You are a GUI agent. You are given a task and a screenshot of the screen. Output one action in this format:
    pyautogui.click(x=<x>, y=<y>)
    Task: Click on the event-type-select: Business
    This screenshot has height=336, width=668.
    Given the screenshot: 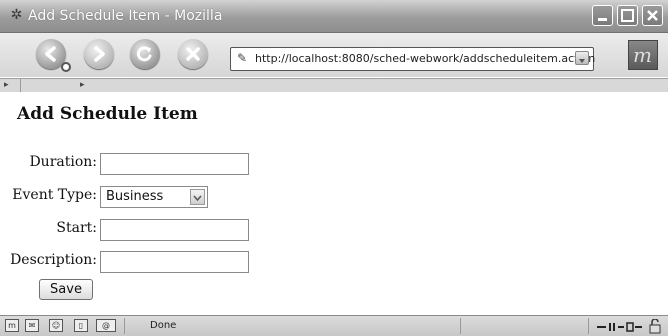 What is the action you would take?
    pyautogui.click(x=154, y=197)
    